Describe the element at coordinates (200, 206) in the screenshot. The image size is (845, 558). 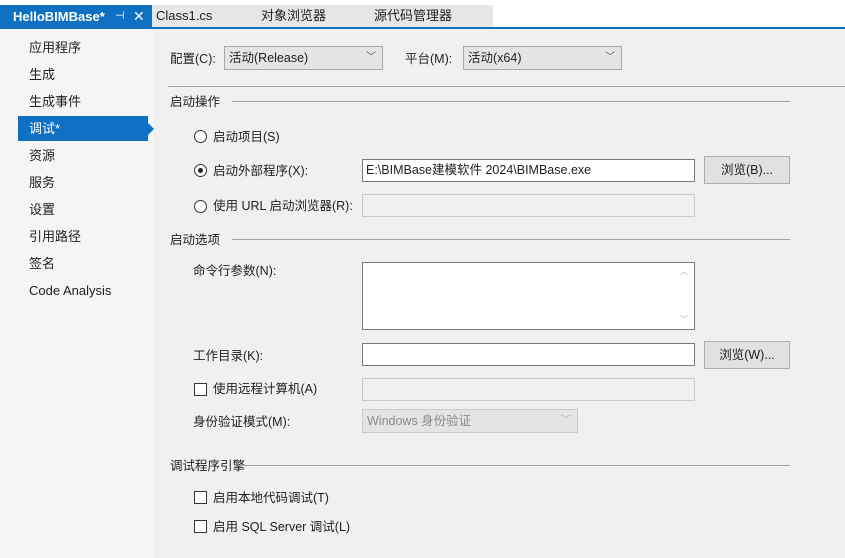
I see `radio-start-url` at that location.